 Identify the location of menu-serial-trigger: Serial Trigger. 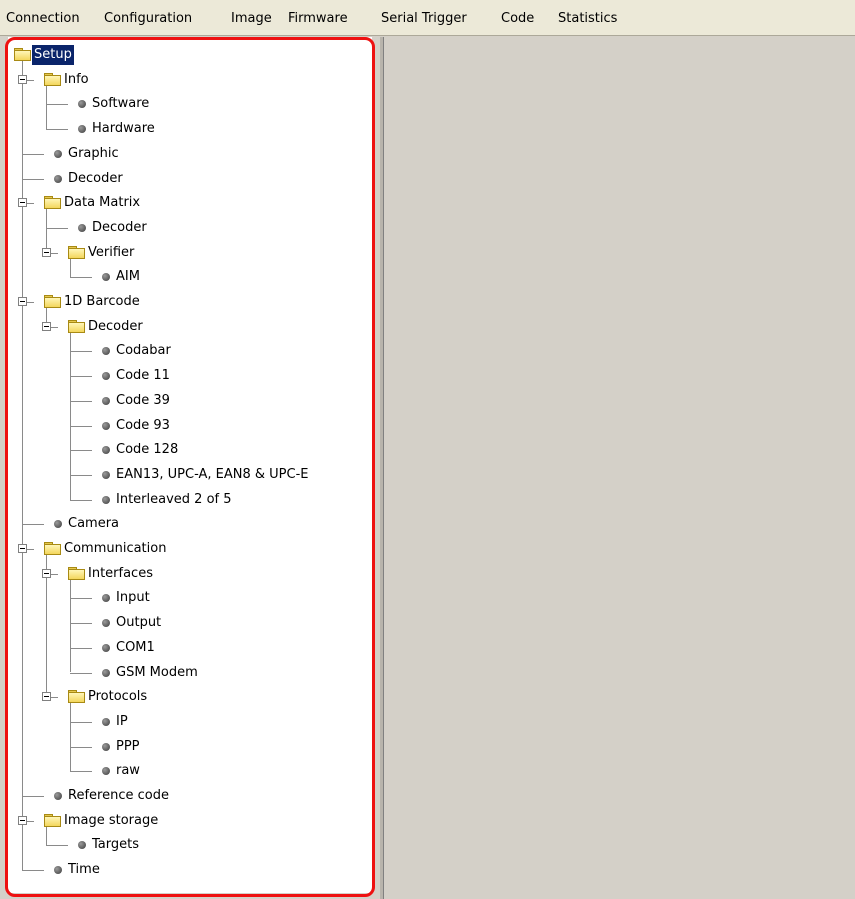
(424, 19).